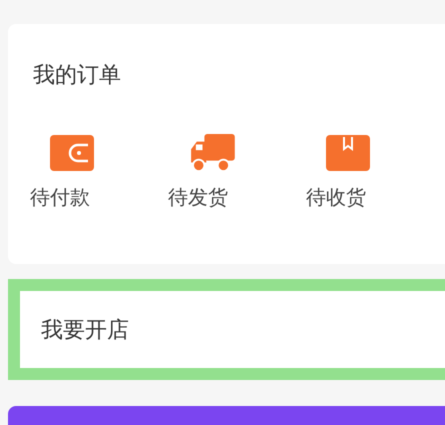  Describe the element at coordinates (336, 197) in the screenshot. I see `order-status-label: 待收货` at that location.